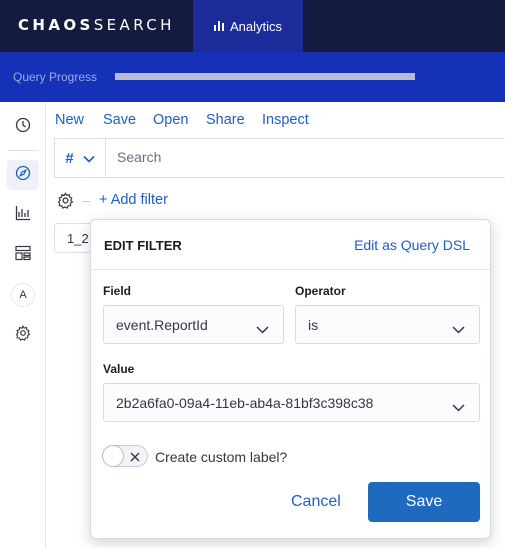 The width and height of the screenshot is (505, 548). I want to click on visualize-icon, so click(23, 215).